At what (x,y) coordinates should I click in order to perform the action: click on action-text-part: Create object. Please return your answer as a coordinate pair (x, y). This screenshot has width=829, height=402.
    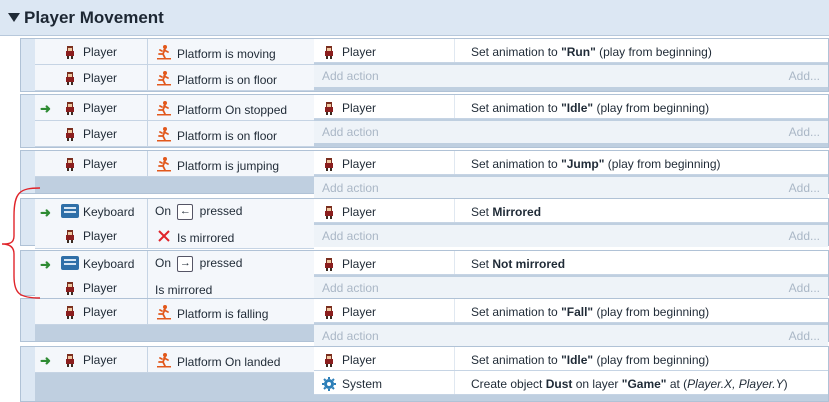
    Looking at the image, I should click on (508, 384).